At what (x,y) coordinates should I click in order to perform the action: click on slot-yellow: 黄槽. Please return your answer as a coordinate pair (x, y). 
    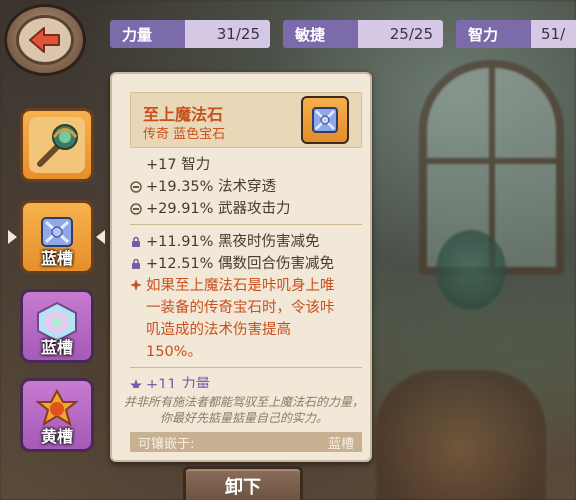
    Looking at the image, I should click on (57, 415).